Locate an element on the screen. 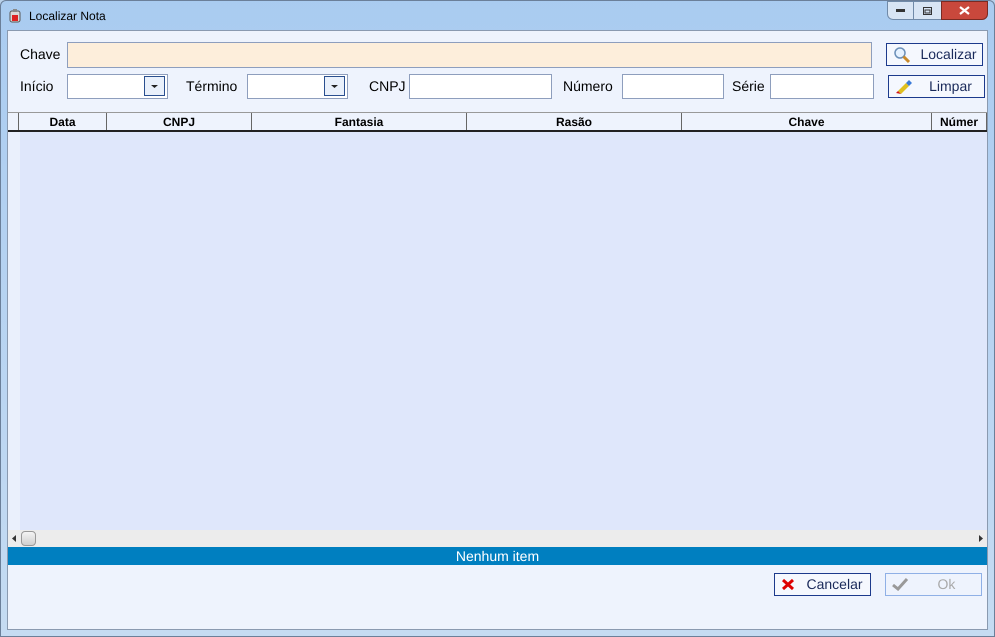  eraser-icon is located at coordinates (904, 86).